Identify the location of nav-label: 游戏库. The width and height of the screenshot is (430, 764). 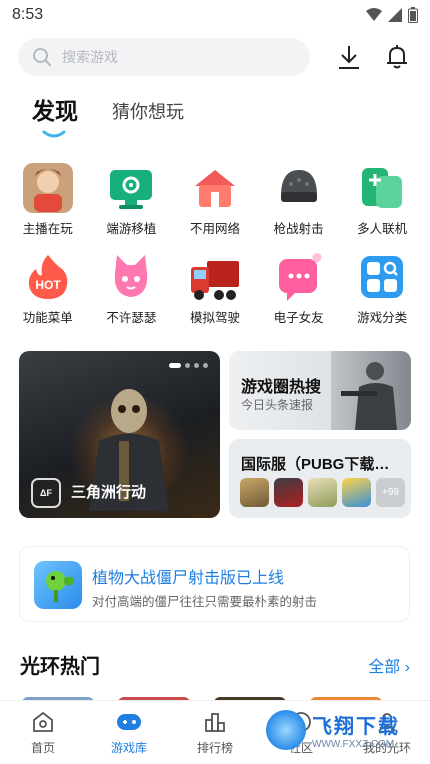
(128, 747).